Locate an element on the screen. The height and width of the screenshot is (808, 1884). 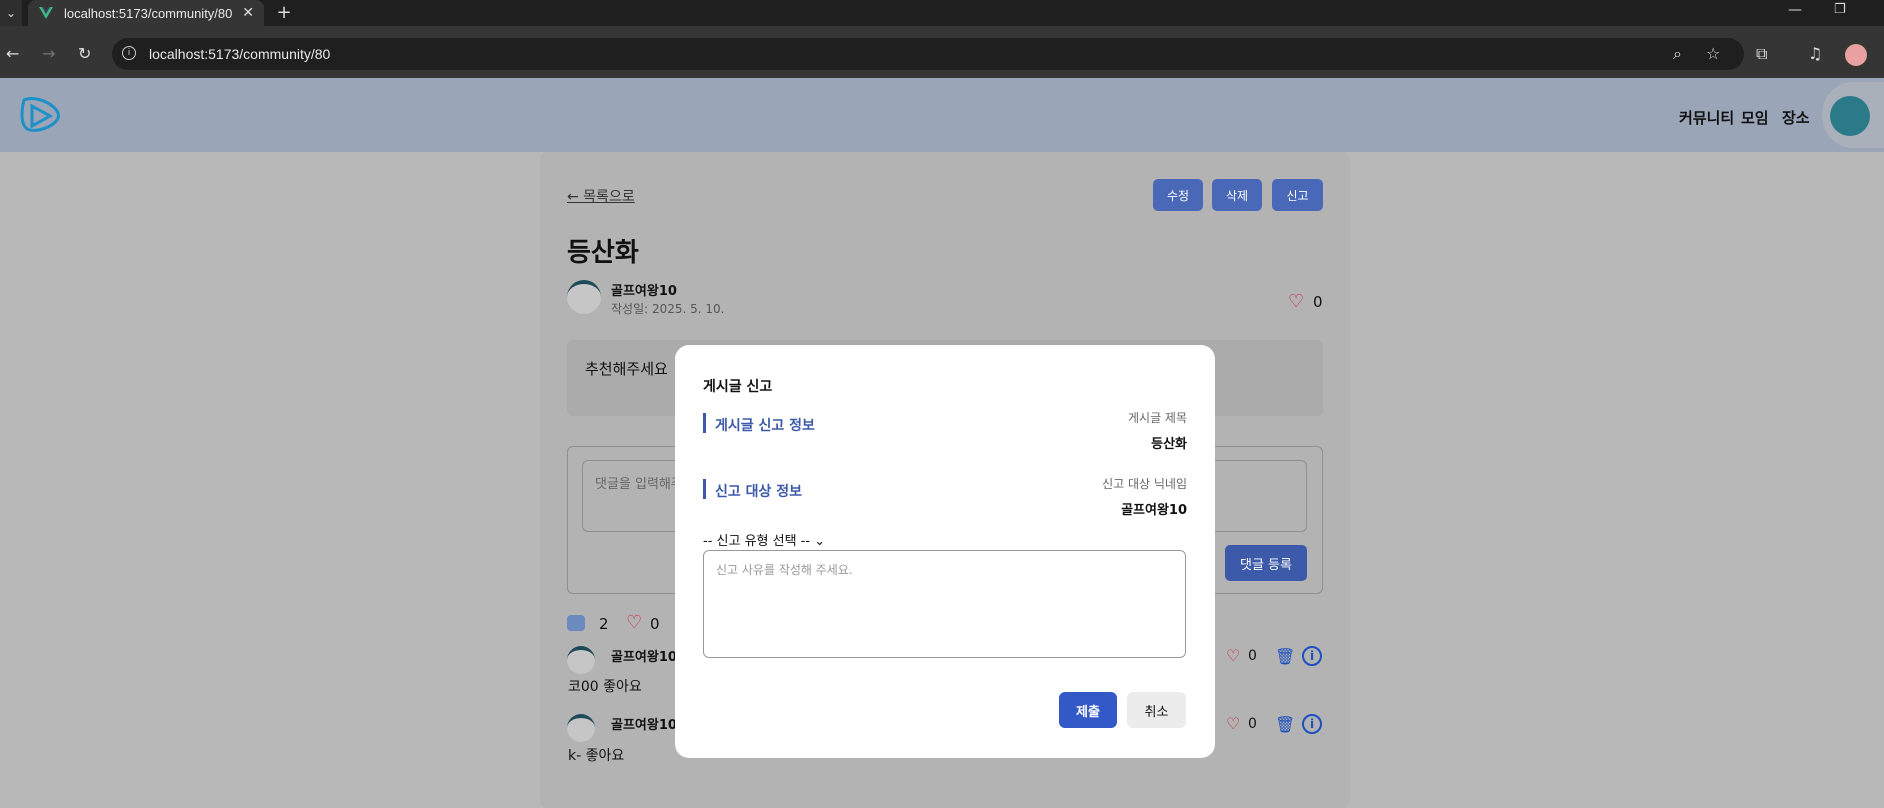
forward-arrow-icon: → is located at coordinates (48, 53).